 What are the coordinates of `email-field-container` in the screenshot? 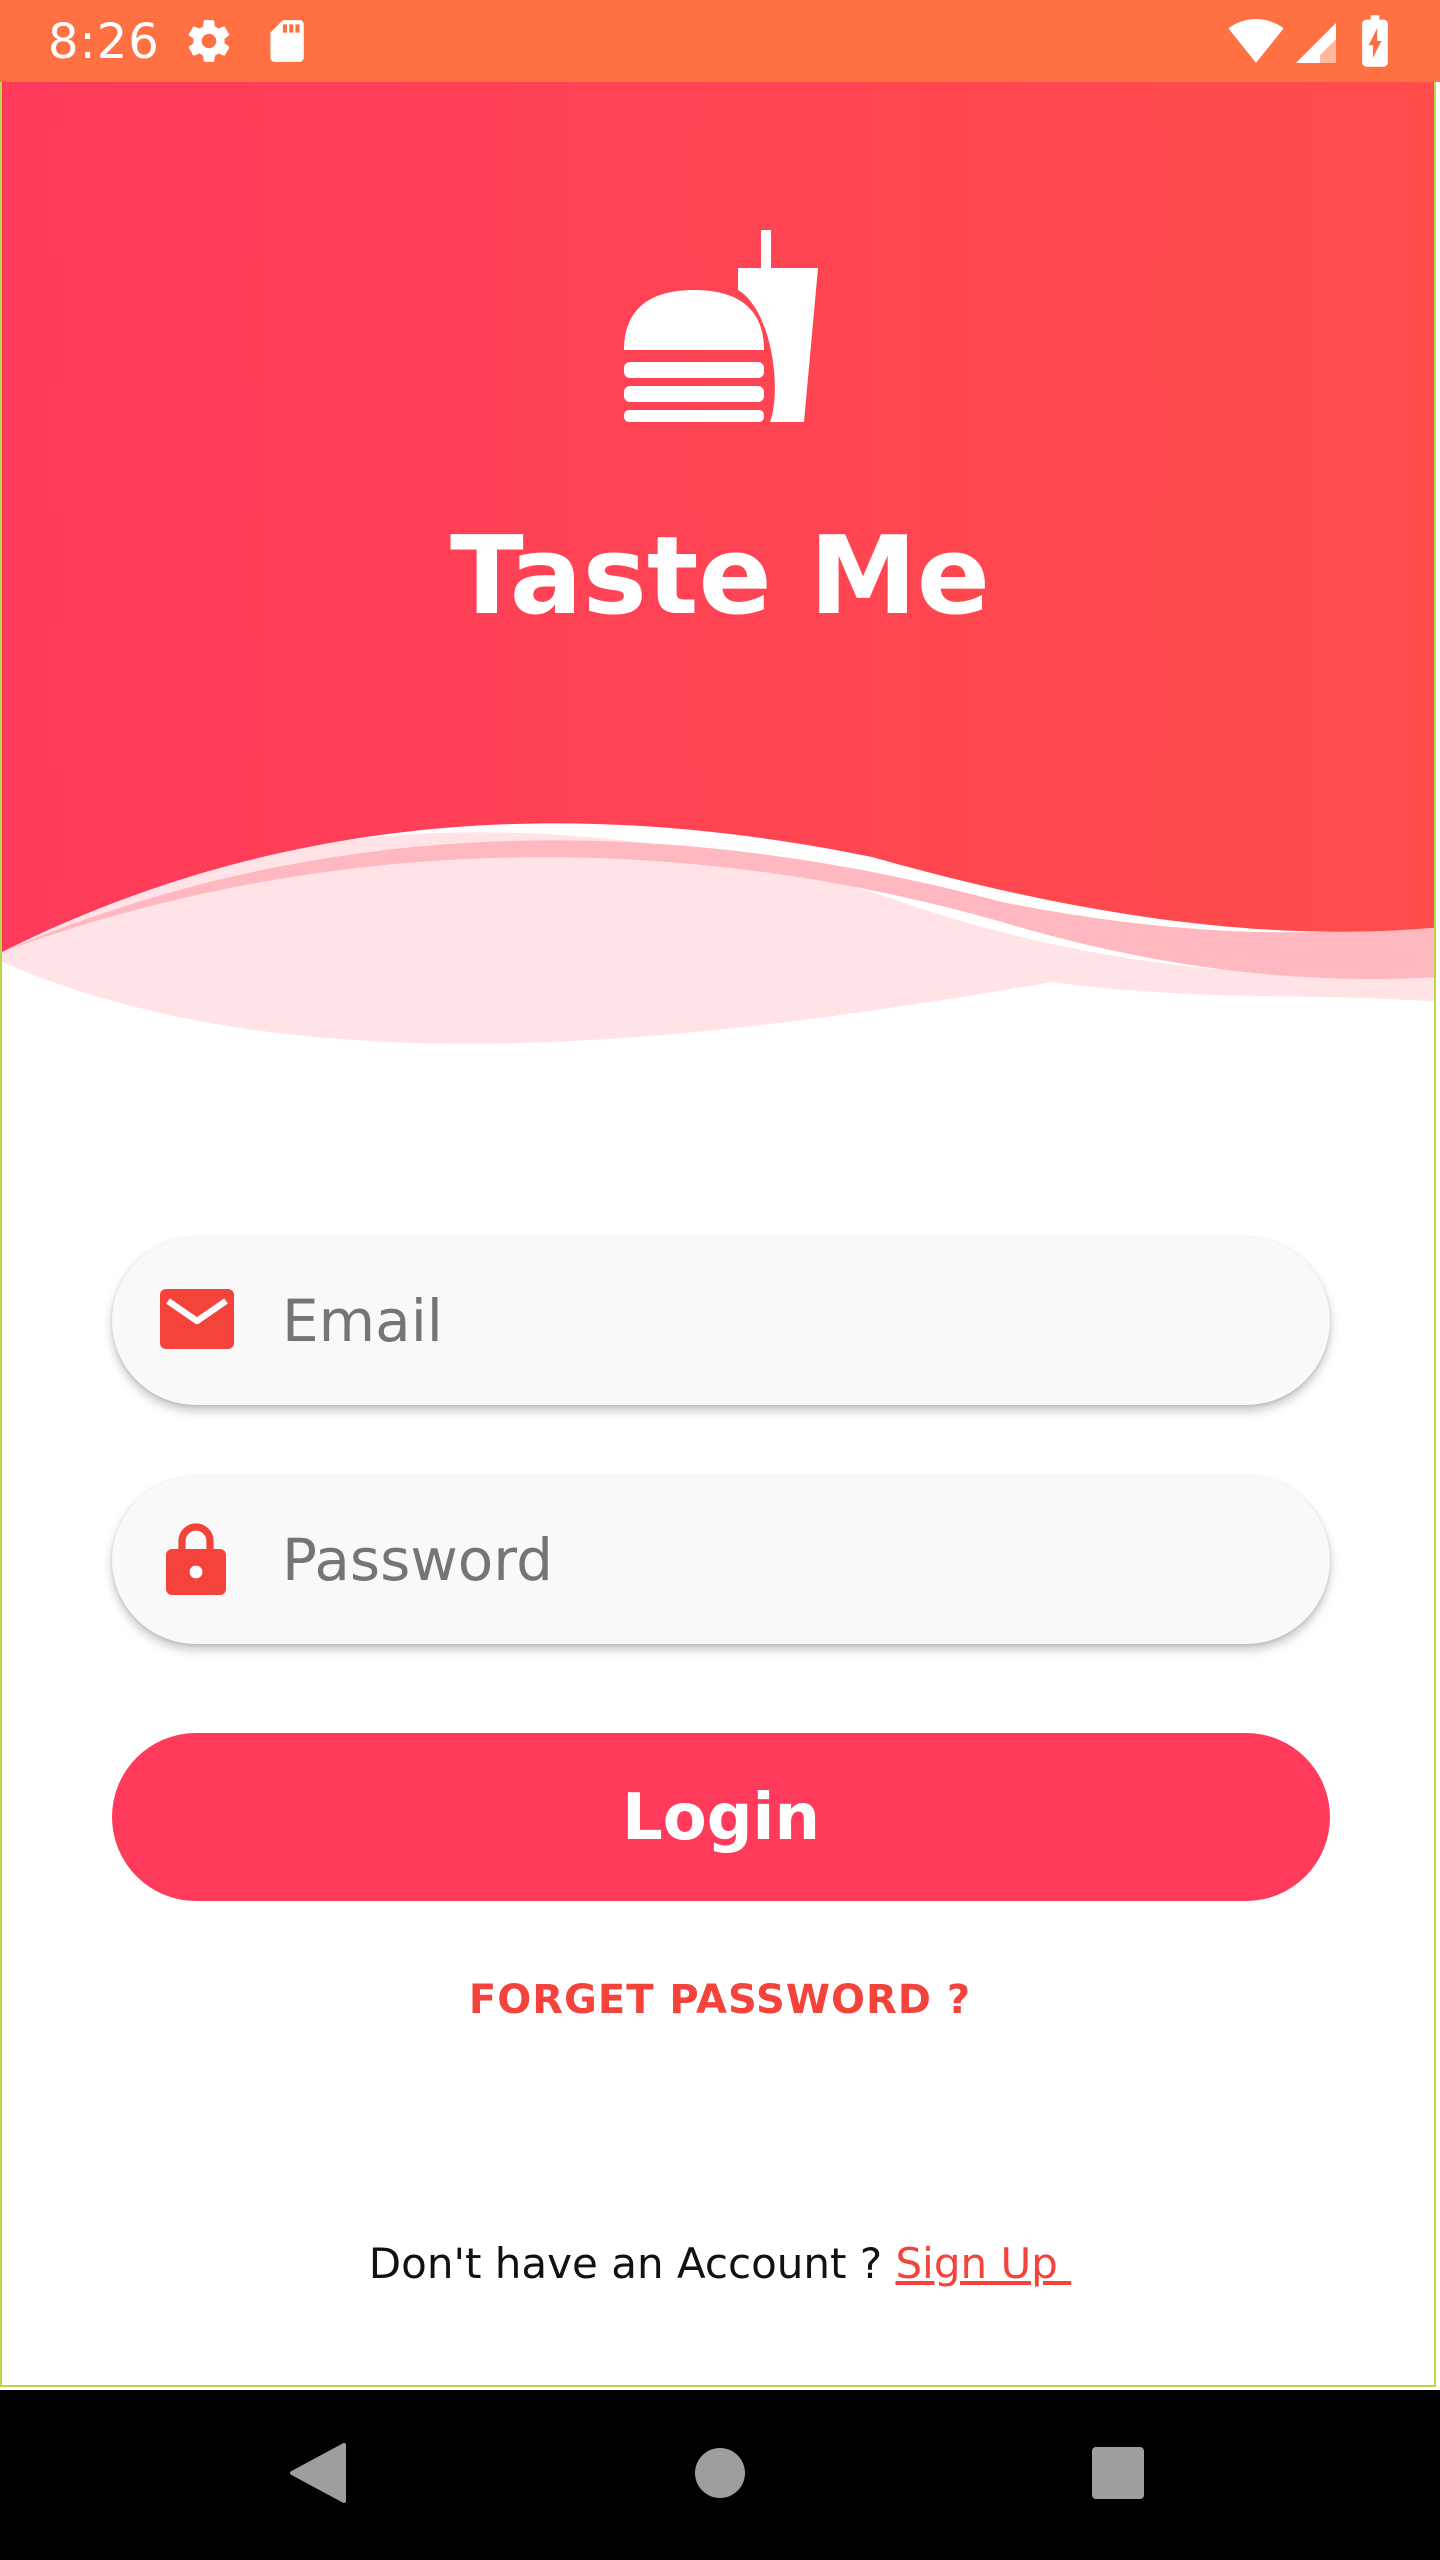 It's located at (721, 1321).